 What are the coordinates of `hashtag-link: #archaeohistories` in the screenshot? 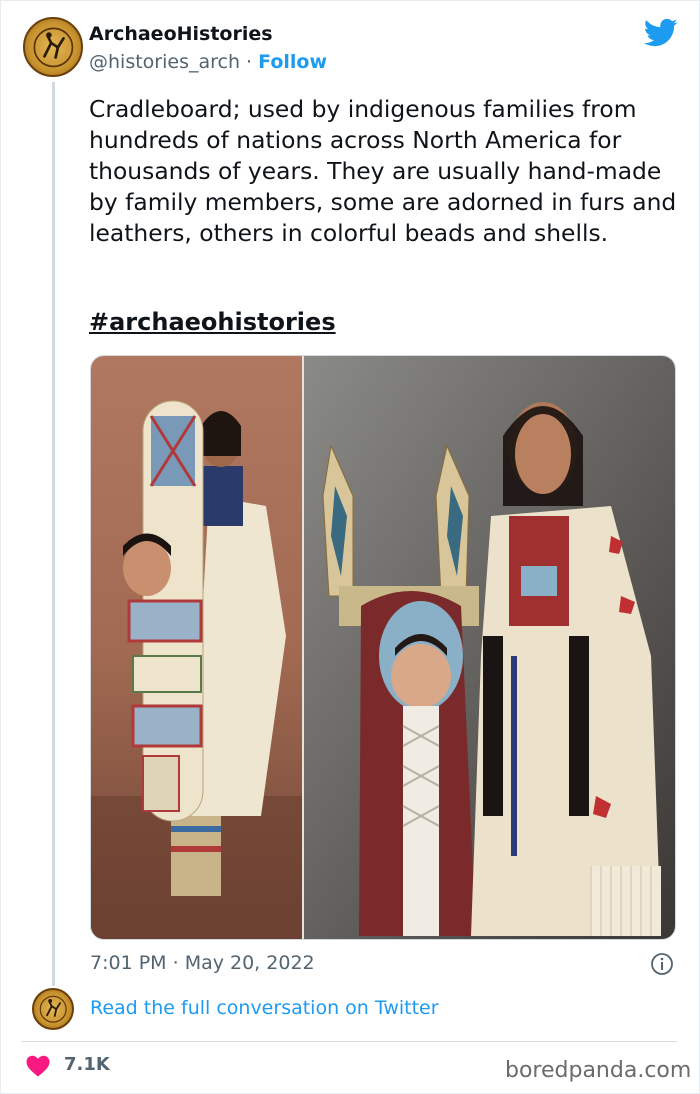 It's located at (212, 322).